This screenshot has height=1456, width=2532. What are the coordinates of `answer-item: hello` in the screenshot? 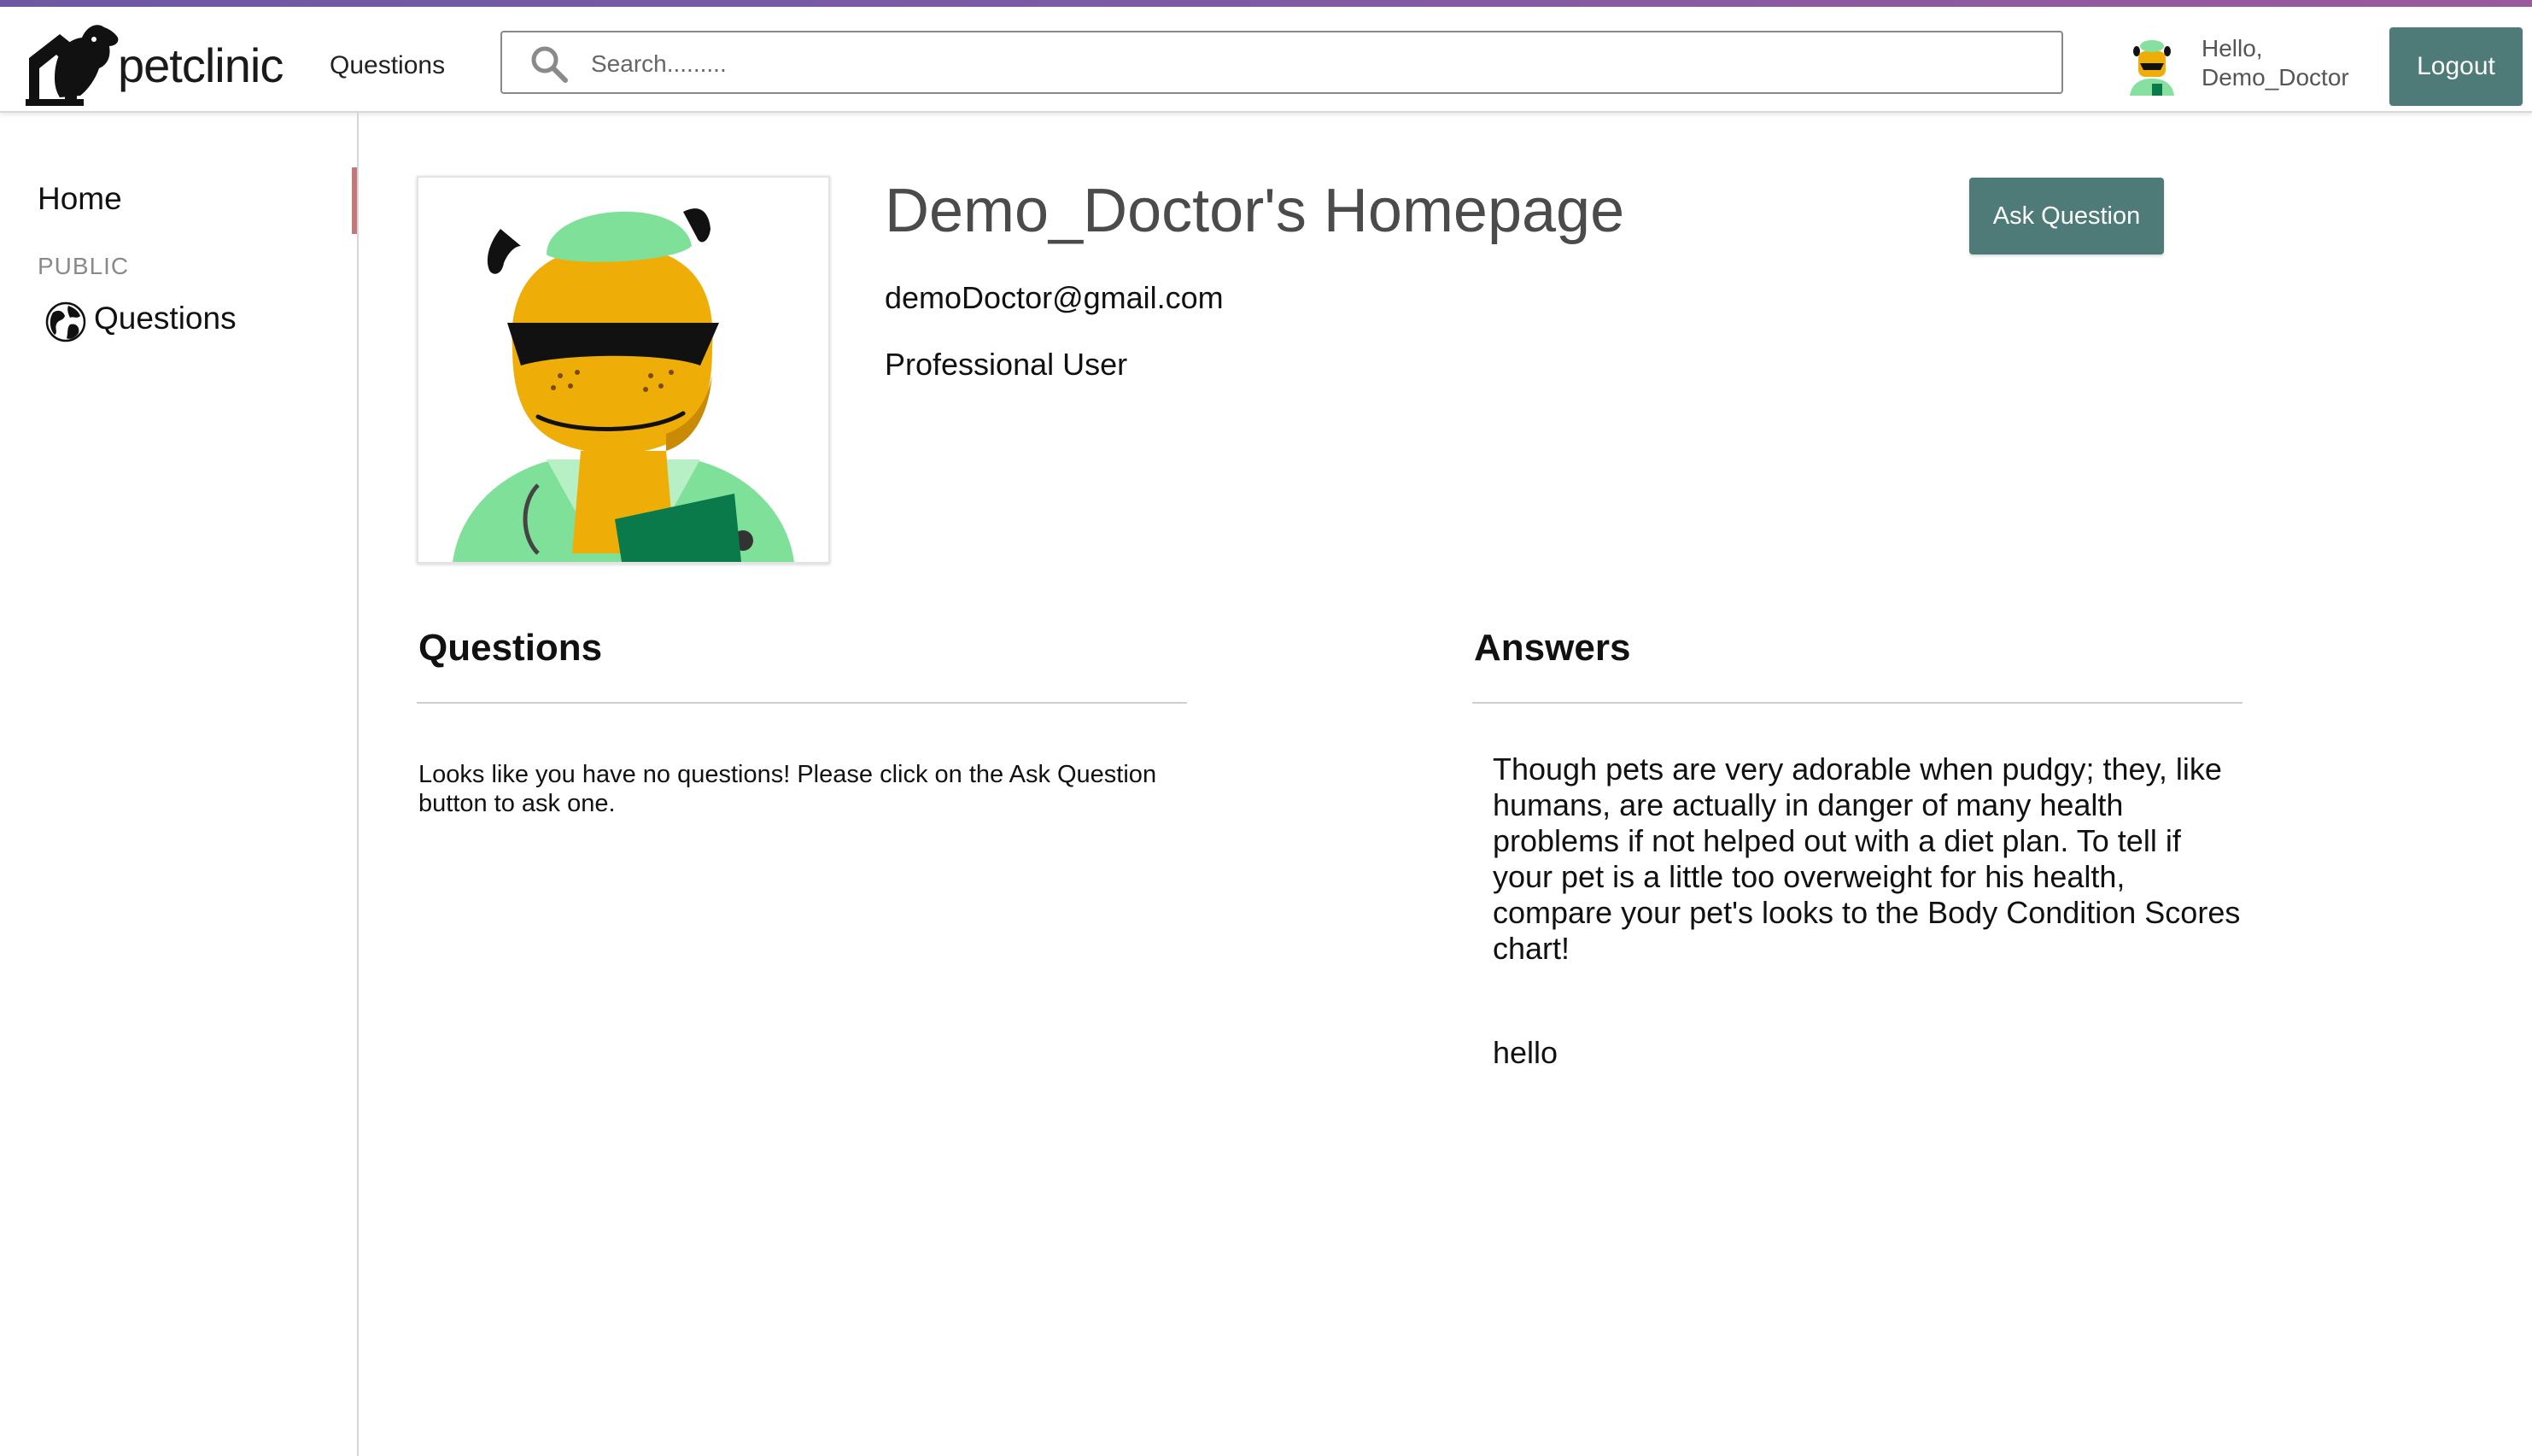 It's located at (1868, 1053).